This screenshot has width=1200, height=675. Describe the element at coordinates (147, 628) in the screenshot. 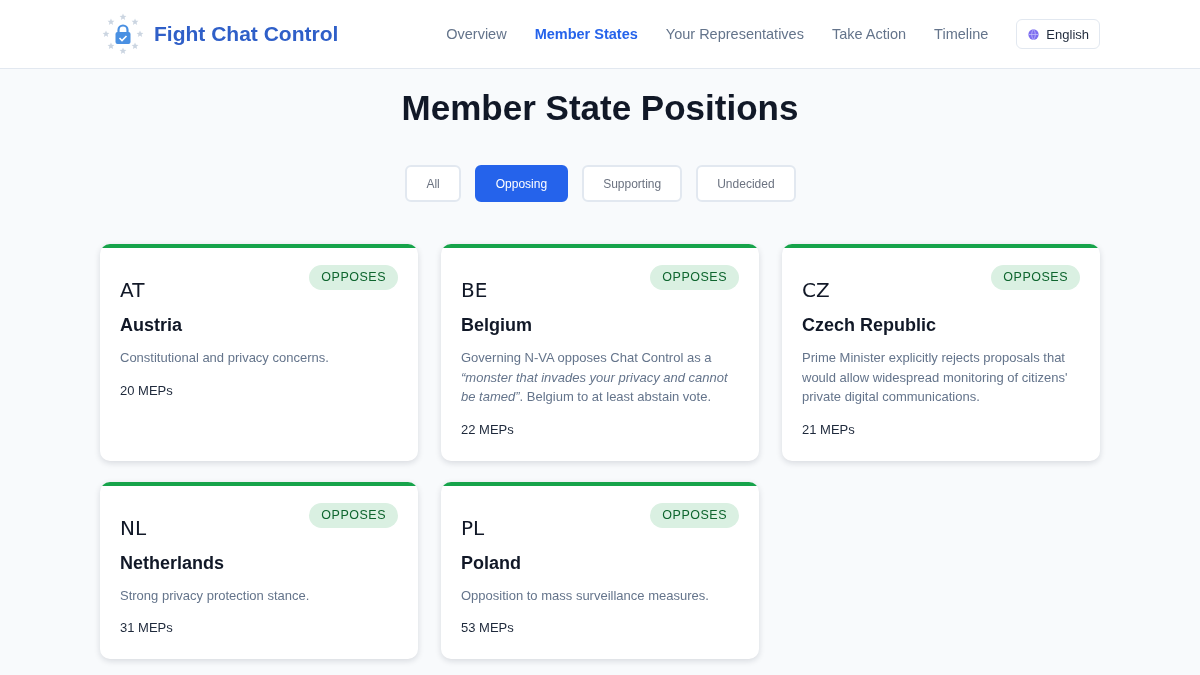

I see `mep-count: 31 MEPs` at that location.